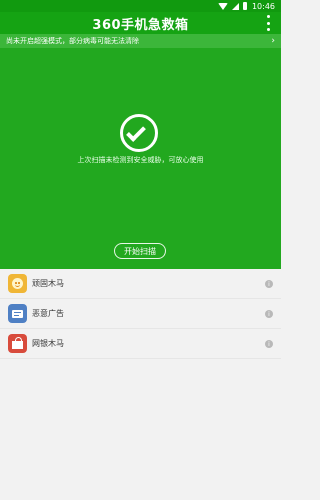 This screenshot has height=500, width=320. I want to click on super-mode-notice: 尚未开启超强模式，部分病毒可能无法清除 ›, so click(140, 41).